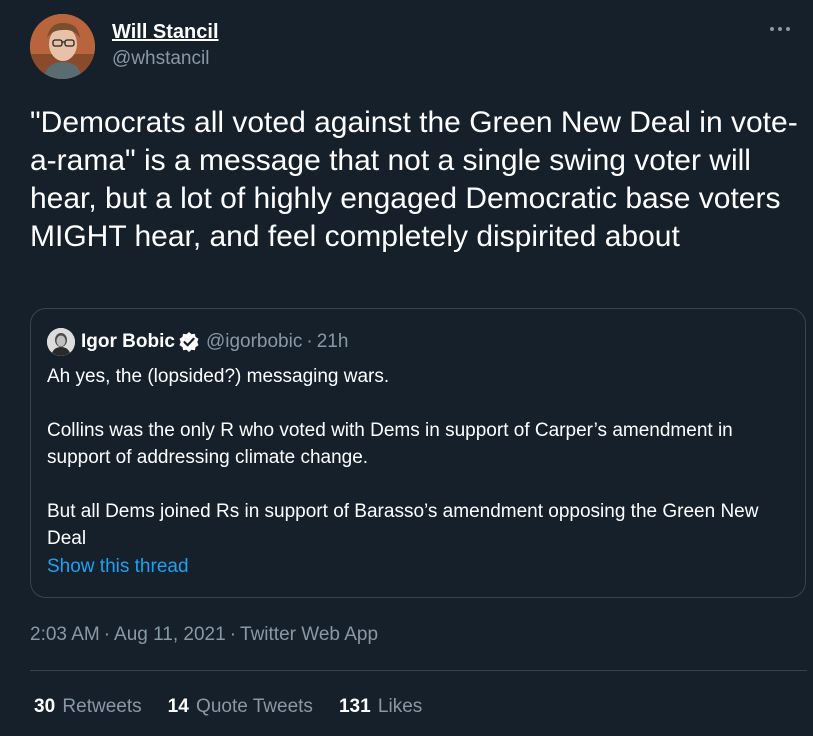 This screenshot has width=813, height=736. What do you see at coordinates (61, 342) in the screenshot?
I see `quoted-author-avatar` at bounding box center [61, 342].